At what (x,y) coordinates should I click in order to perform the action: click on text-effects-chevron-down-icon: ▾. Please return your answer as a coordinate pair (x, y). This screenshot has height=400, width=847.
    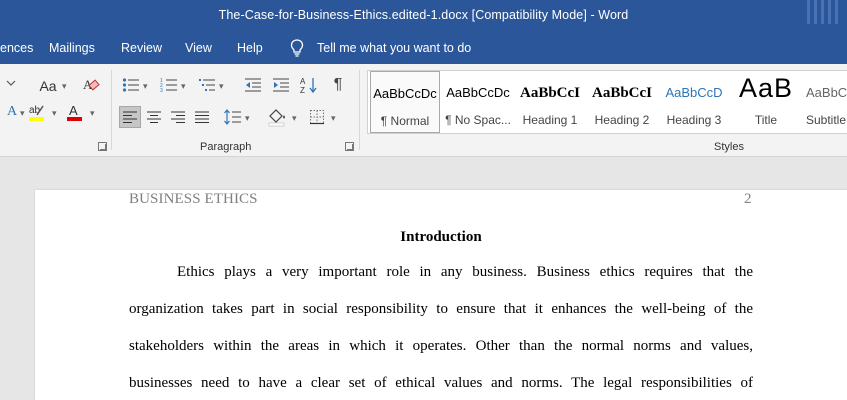
    Looking at the image, I should click on (22, 113).